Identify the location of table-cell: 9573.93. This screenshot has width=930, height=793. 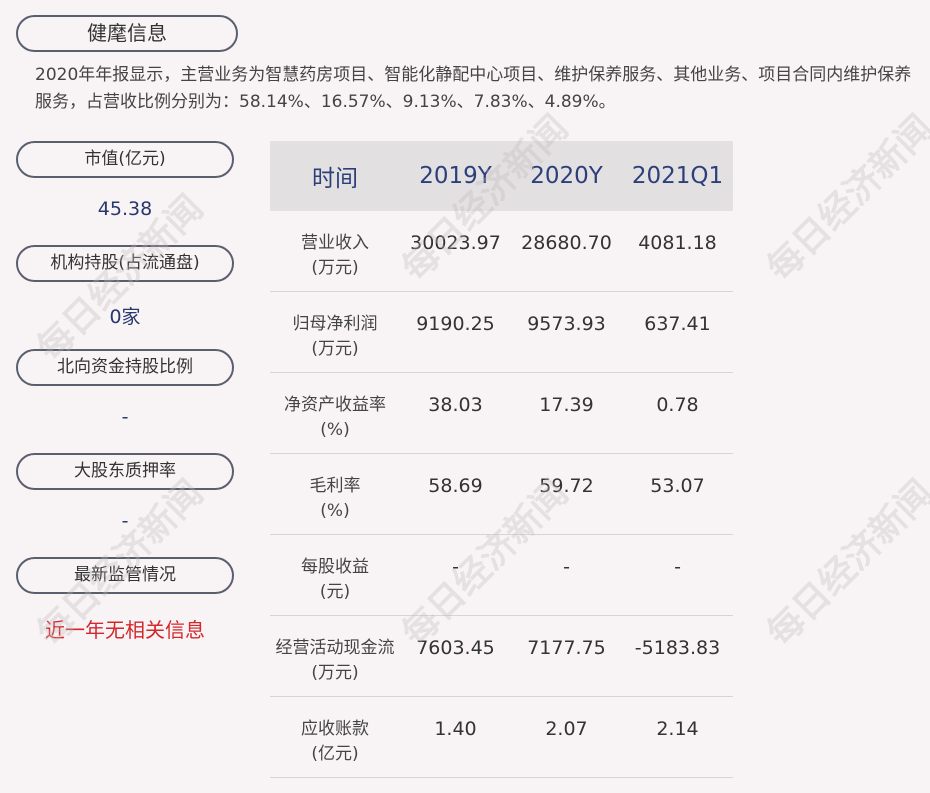
(566, 324).